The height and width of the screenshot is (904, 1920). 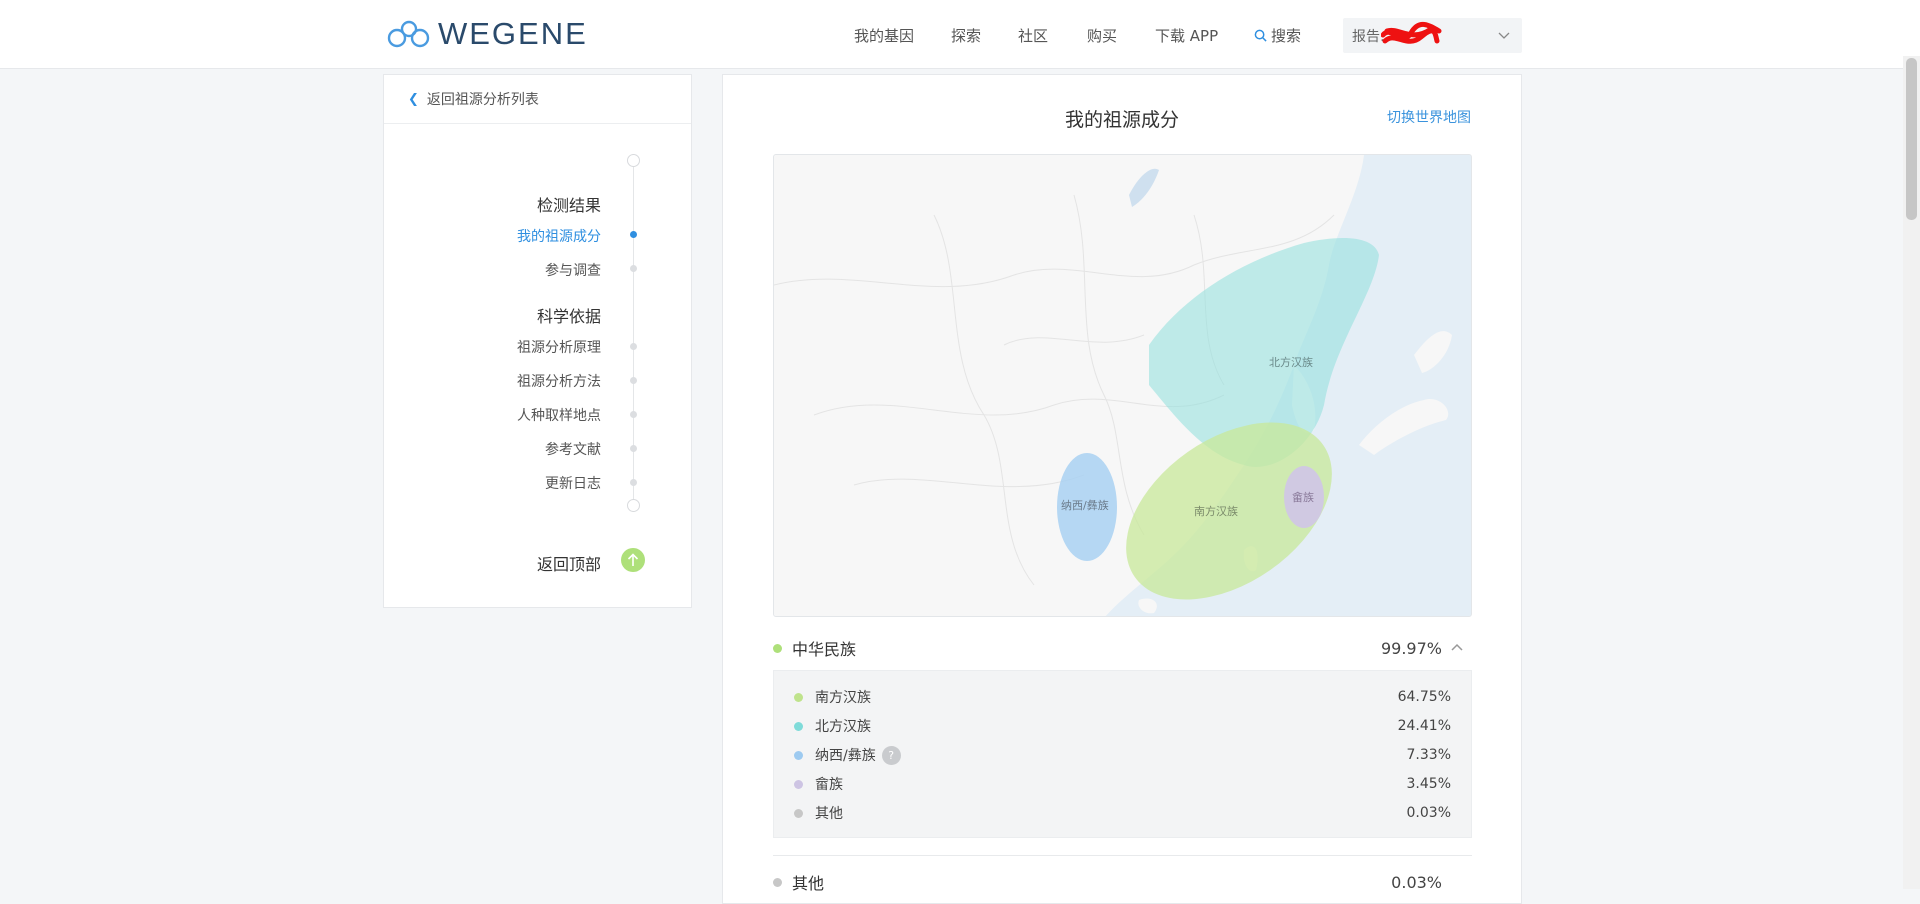 I want to click on search-button: 搜索, so click(x=1277, y=35).